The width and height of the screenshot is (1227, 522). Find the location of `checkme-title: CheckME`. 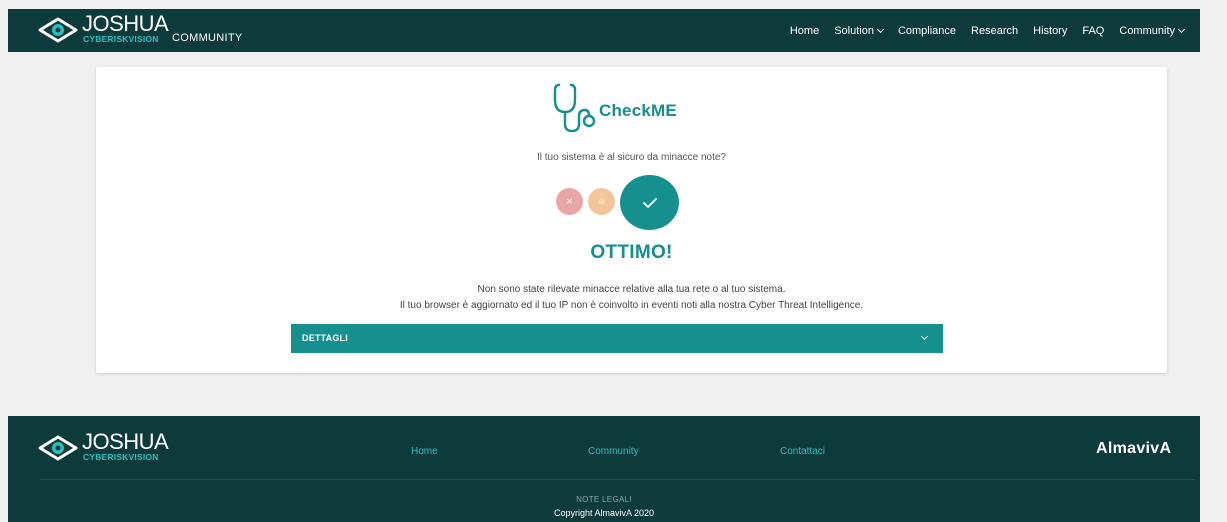

checkme-title: CheckME is located at coordinates (638, 110).